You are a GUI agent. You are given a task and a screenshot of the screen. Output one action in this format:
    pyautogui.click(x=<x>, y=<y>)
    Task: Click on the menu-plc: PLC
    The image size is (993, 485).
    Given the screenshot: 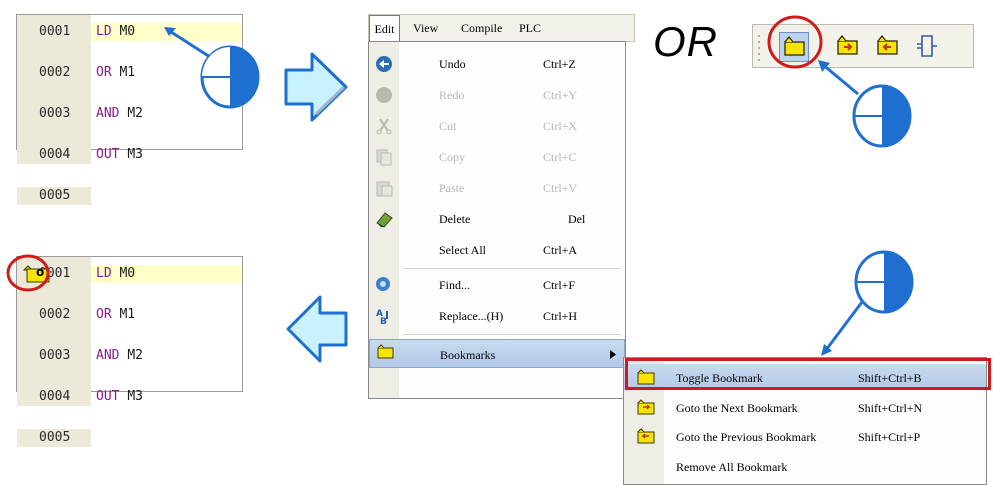 What is the action you would take?
    pyautogui.click(x=530, y=28)
    